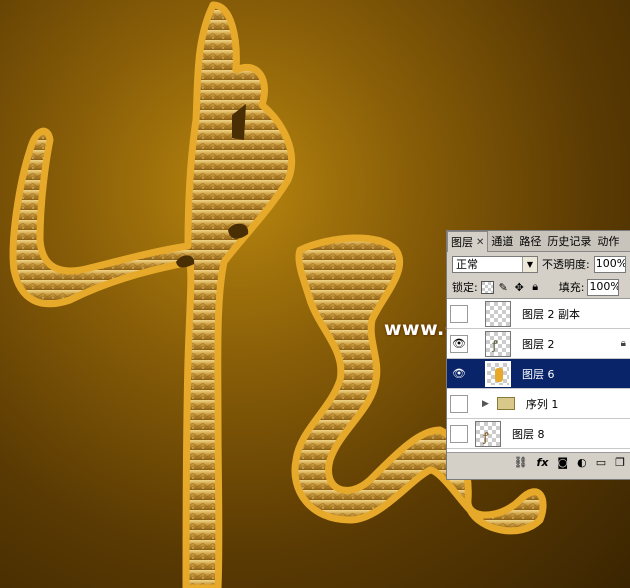 The image size is (630, 588). I want to click on folder-icon: ▭, so click(601, 462).